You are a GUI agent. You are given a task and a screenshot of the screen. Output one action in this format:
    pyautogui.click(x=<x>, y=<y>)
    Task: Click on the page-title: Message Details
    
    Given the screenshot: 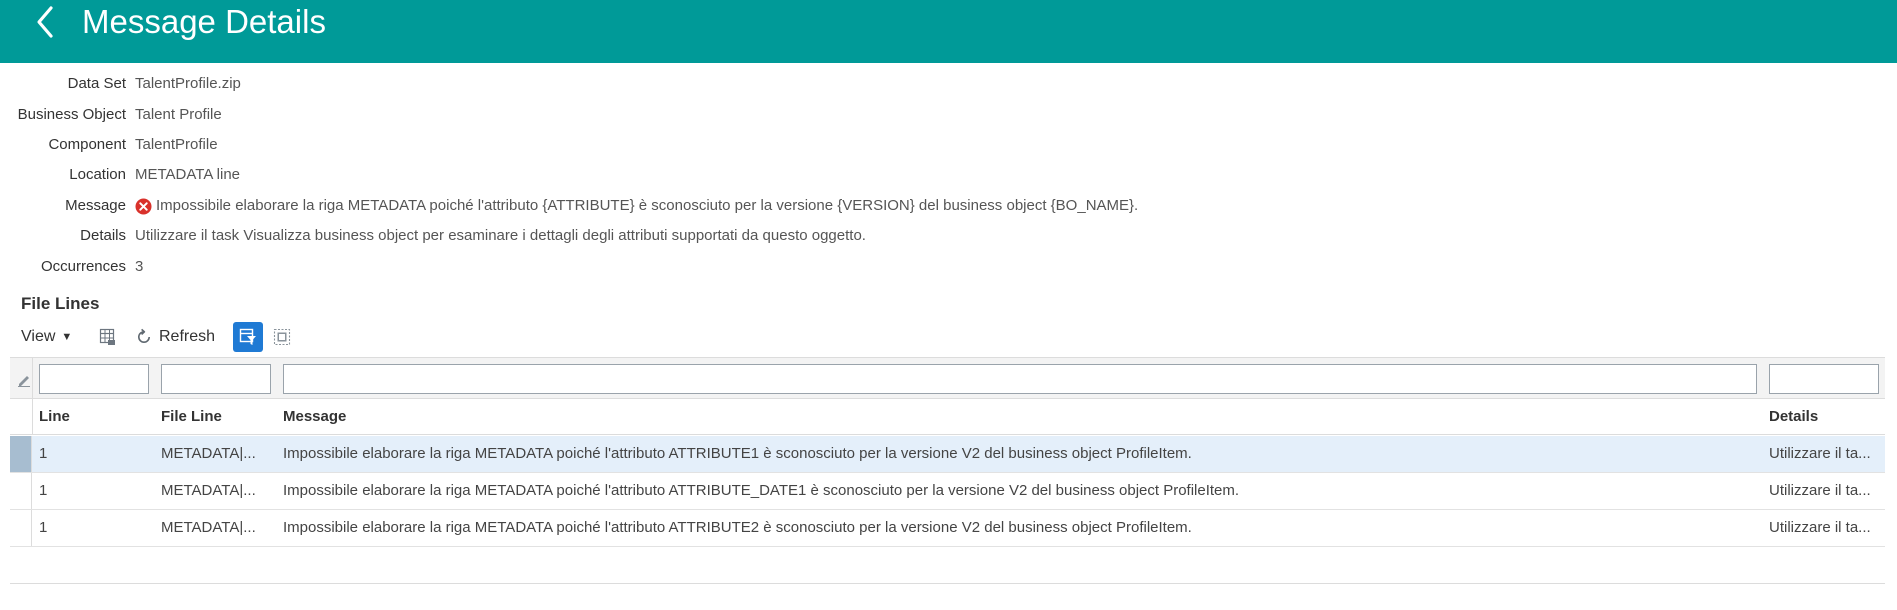 What is the action you would take?
    pyautogui.click(x=204, y=21)
    